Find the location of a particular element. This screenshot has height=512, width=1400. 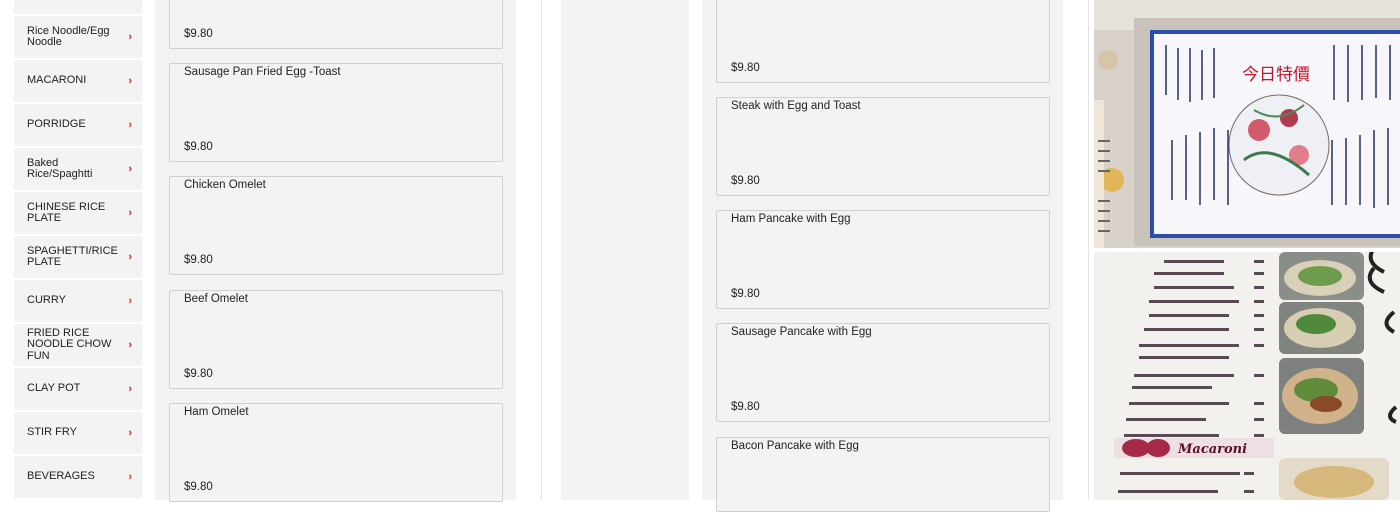

sidebar-item-label: PORRIDGE is located at coordinates (56, 124).